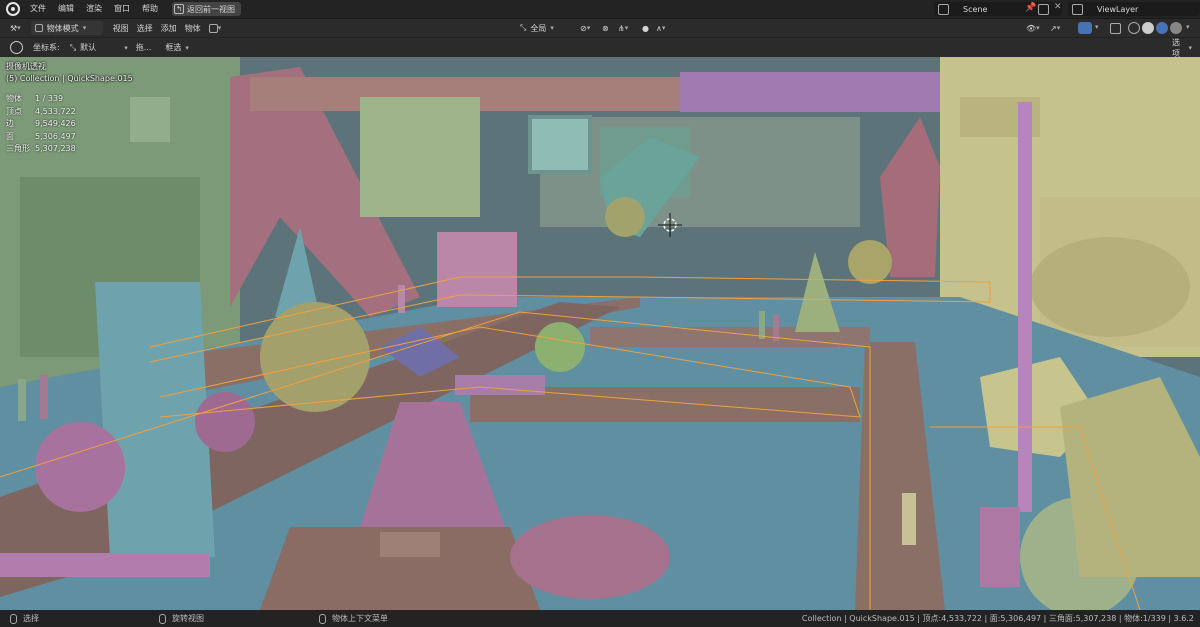 The width and height of the screenshot is (1200, 627). I want to click on rendered-shading-icon, so click(1176, 28).